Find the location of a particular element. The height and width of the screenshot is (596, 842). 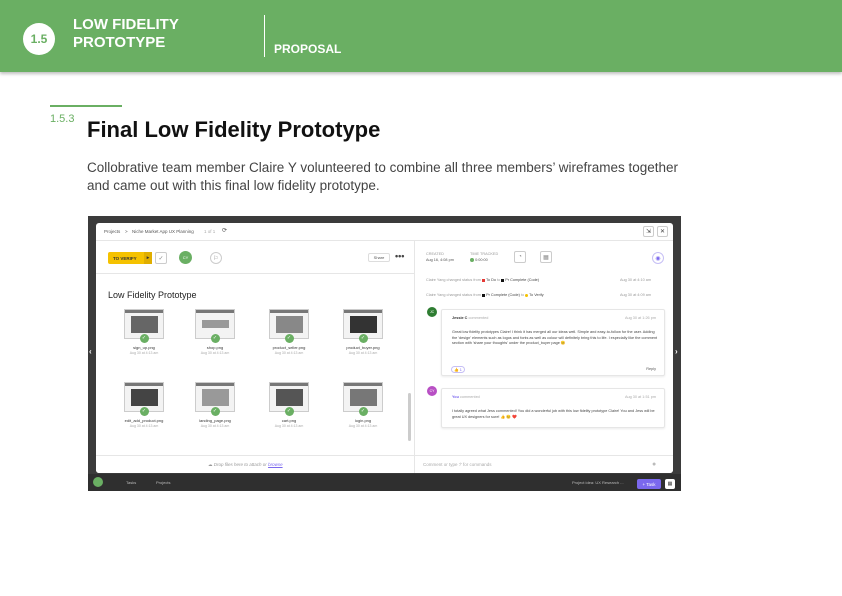

assignee-avatar: CY is located at coordinates (185, 257).